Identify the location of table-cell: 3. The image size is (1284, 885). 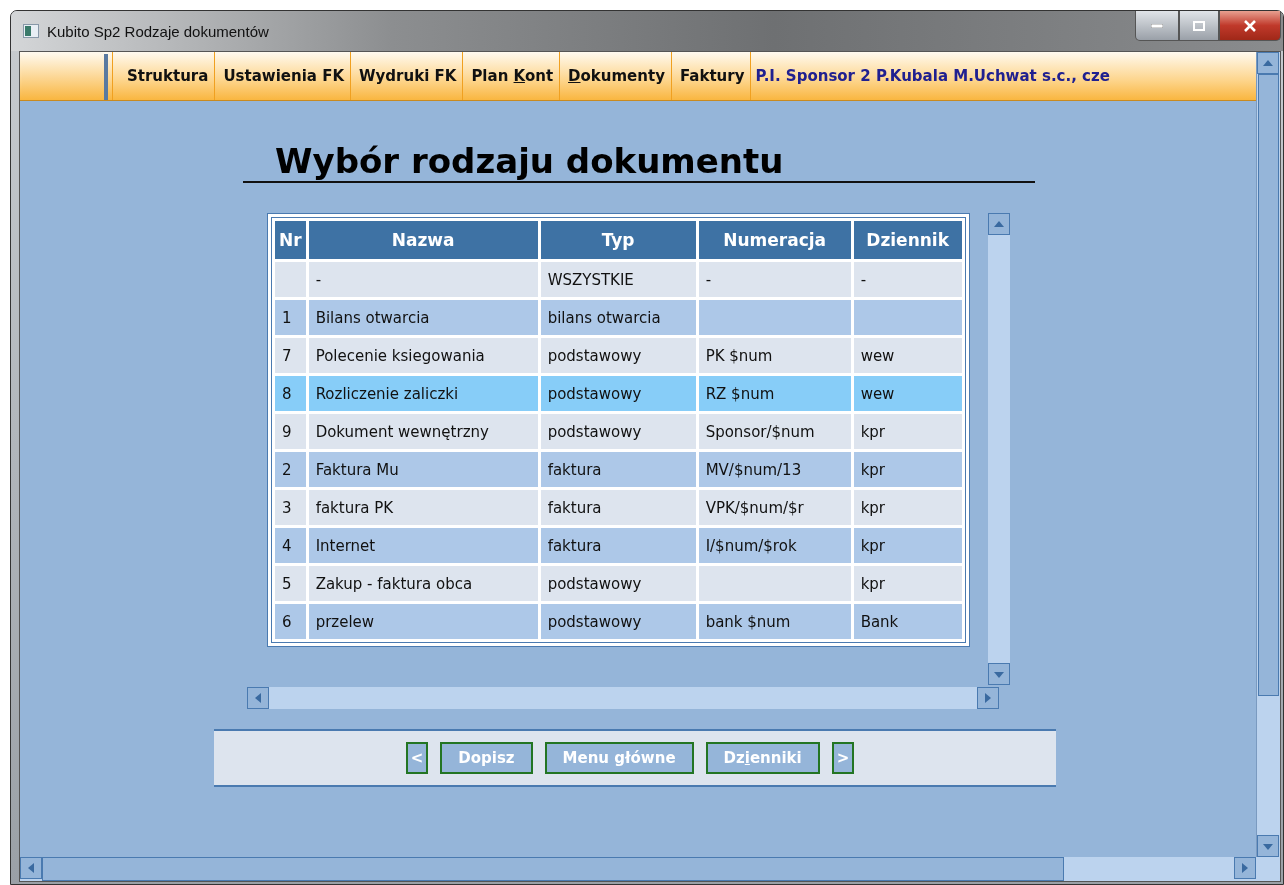
(287, 507).